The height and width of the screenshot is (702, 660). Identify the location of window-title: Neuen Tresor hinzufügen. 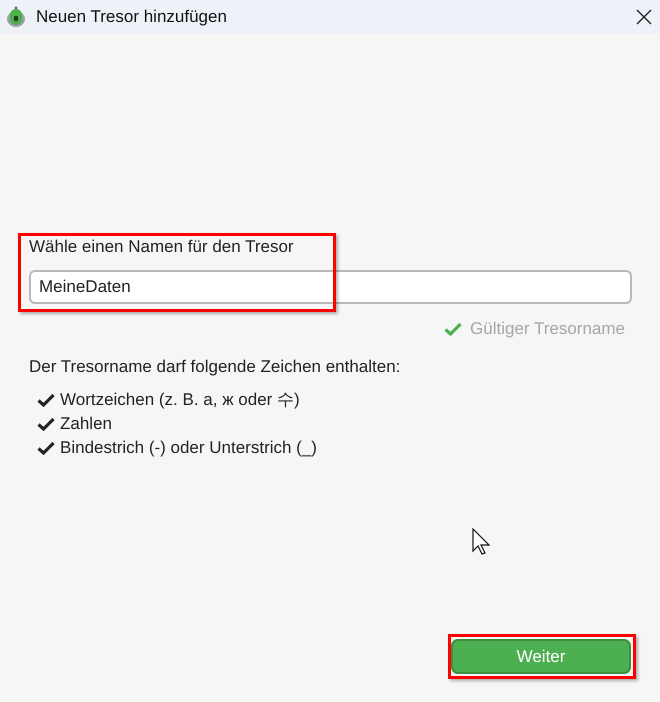
(131, 17).